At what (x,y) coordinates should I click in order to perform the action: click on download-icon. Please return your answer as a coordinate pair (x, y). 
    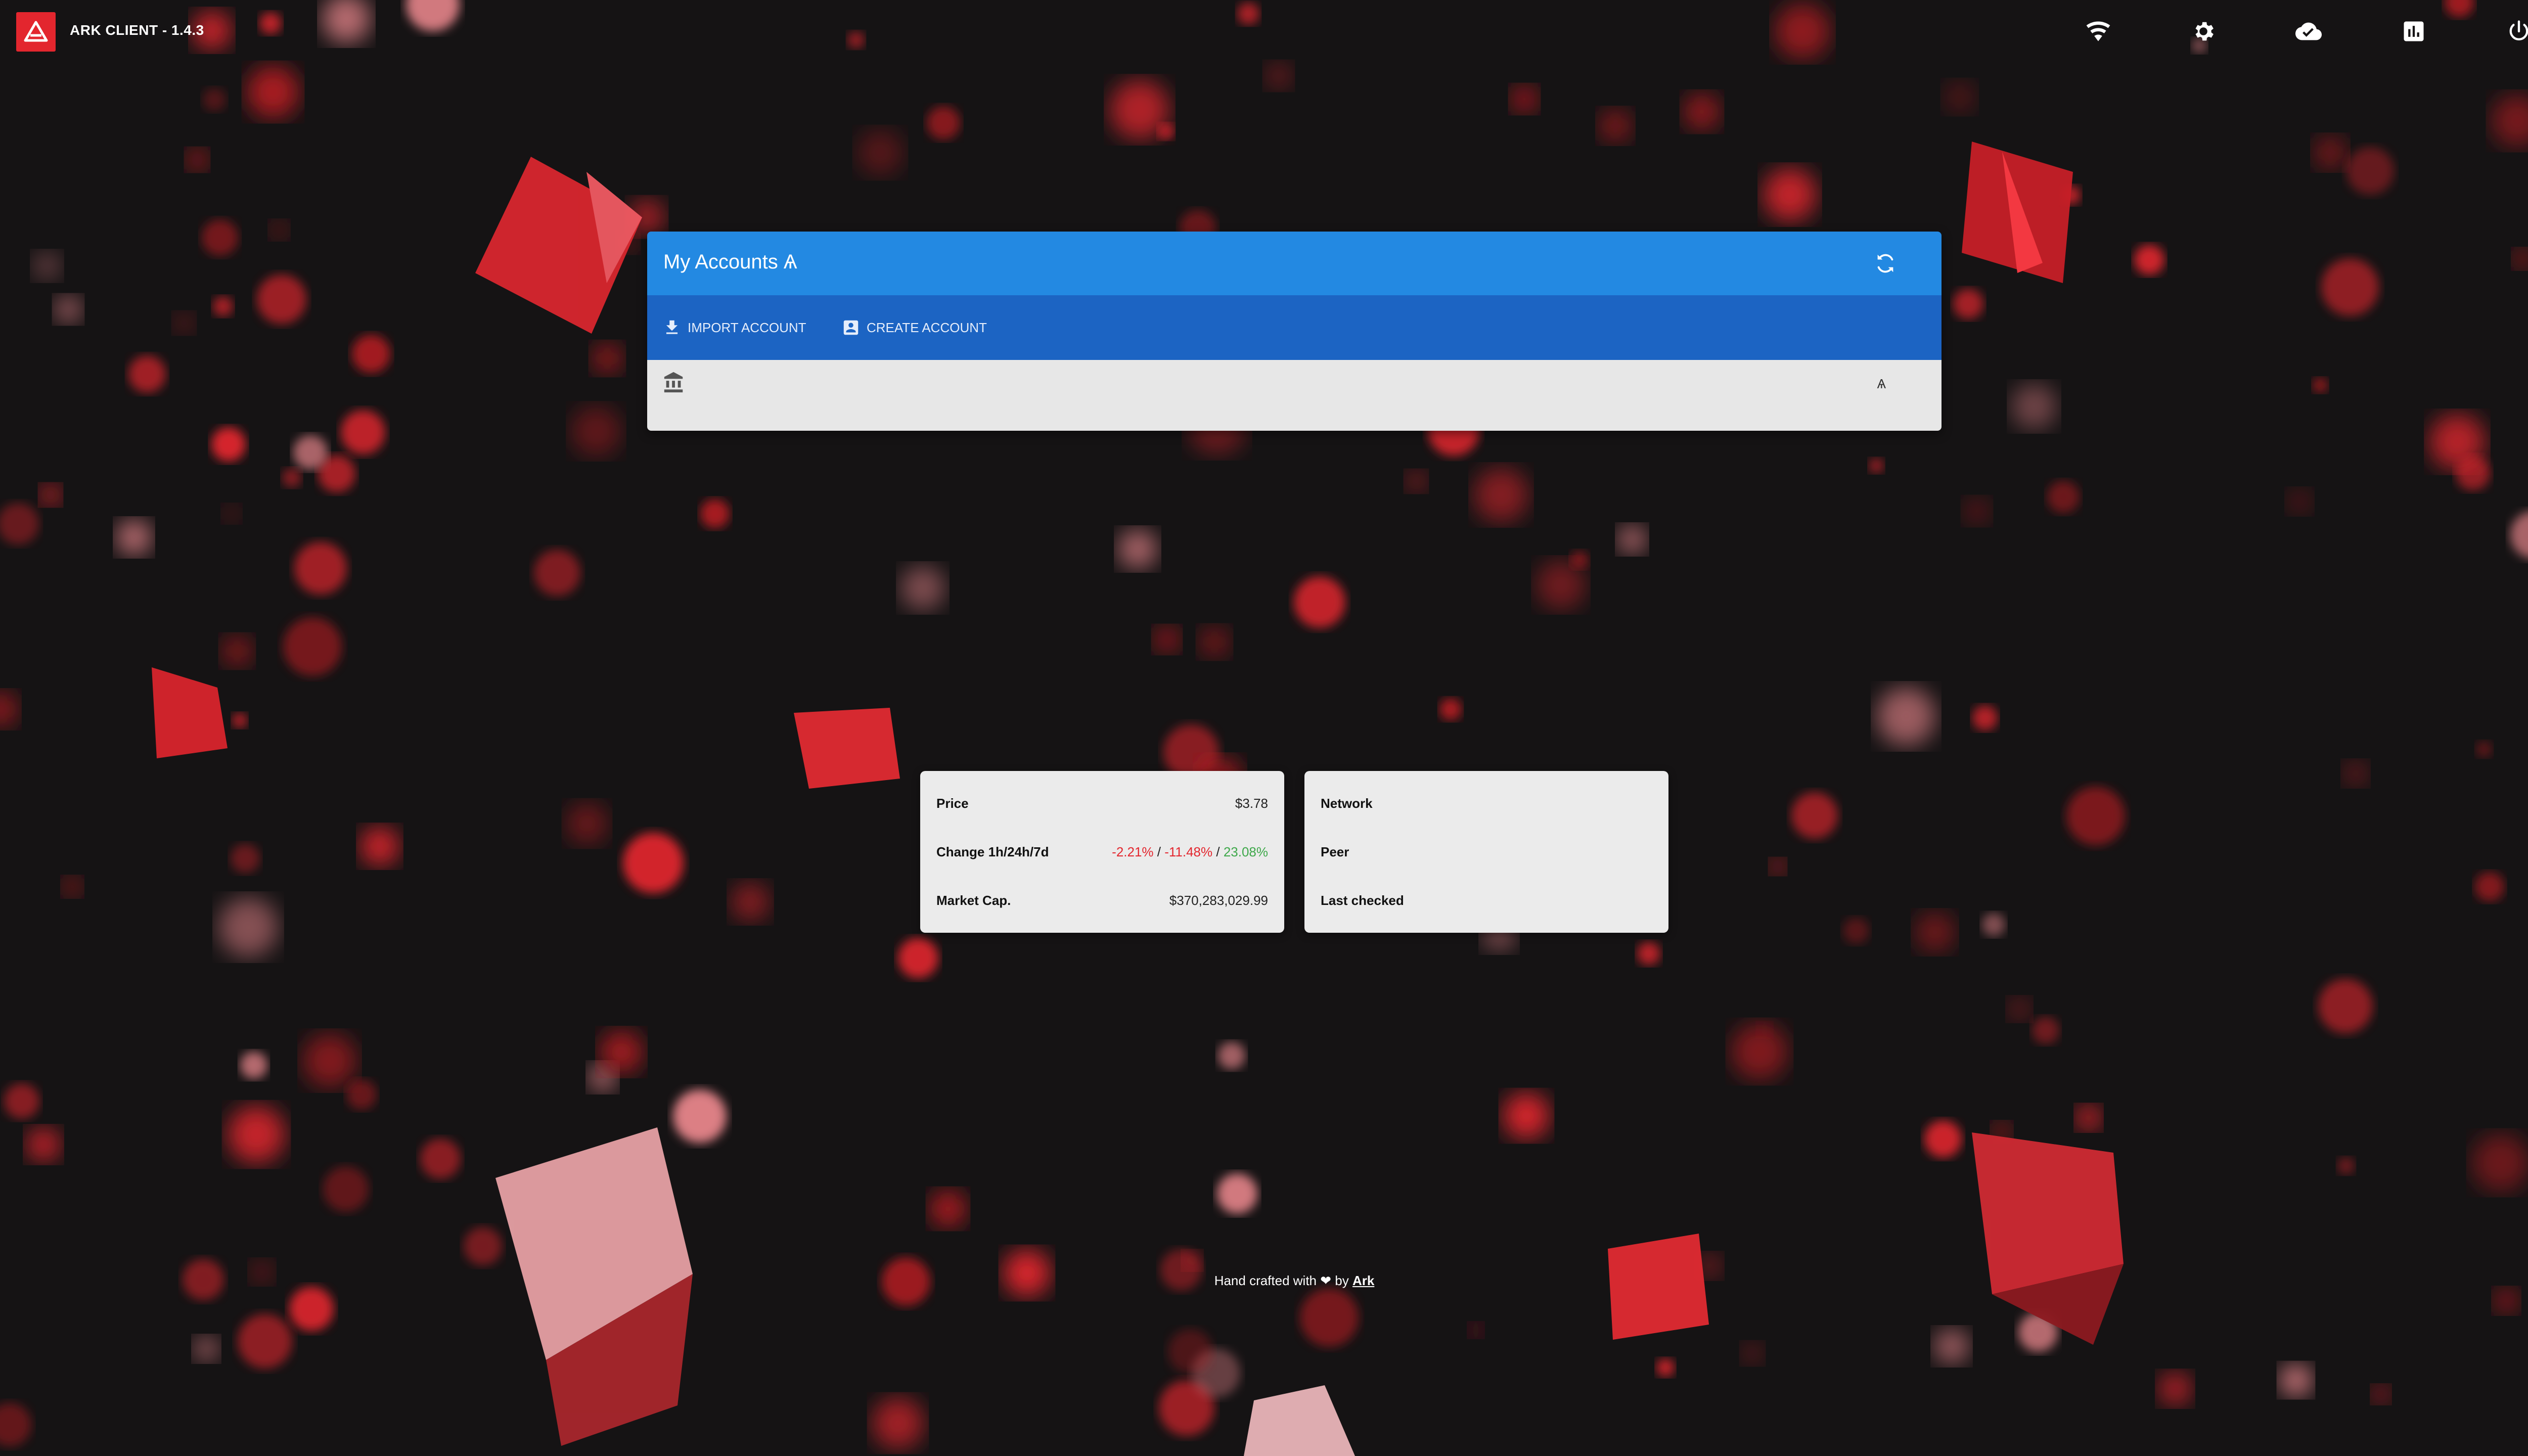
    Looking at the image, I should click on (672, 327).